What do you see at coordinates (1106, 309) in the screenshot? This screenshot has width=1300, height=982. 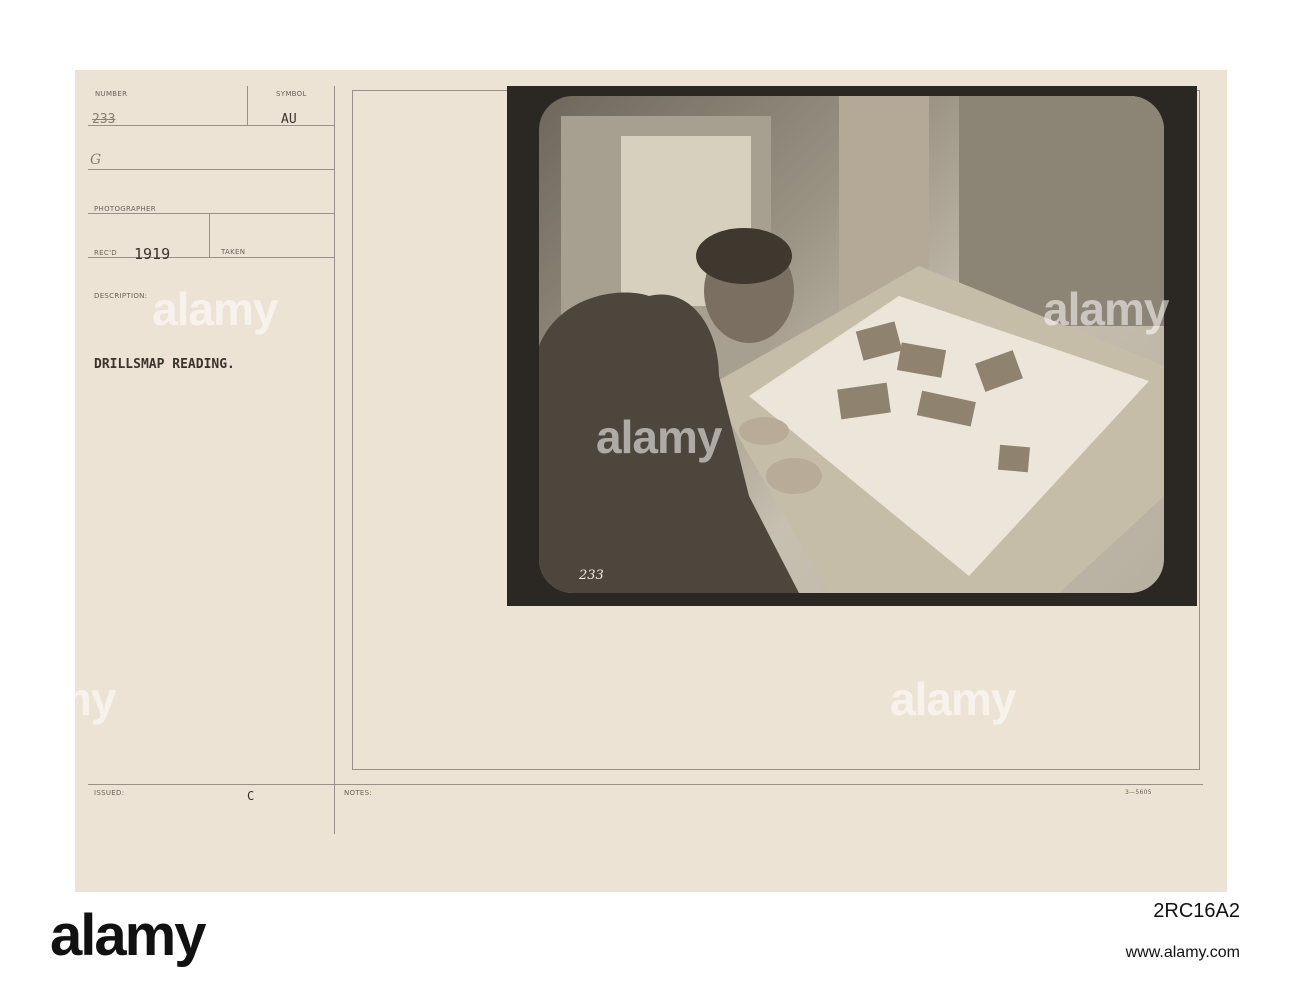 I see `watermark-right: alamy` at bounding box center [1106, 309].